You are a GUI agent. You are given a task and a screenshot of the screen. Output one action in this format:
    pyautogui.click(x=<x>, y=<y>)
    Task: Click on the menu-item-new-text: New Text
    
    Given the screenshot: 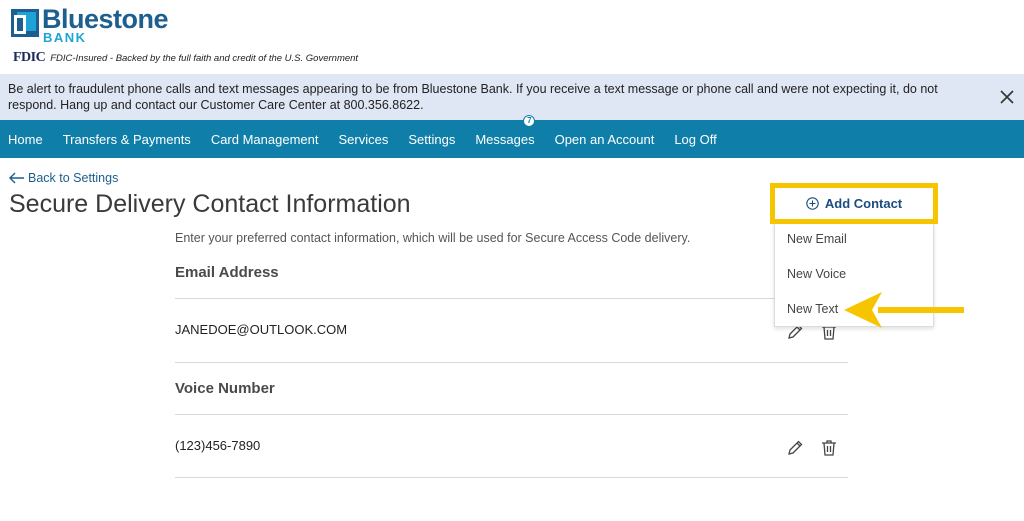 What is the action you would take?
    pyautogui.click(x=812, y=309)
    